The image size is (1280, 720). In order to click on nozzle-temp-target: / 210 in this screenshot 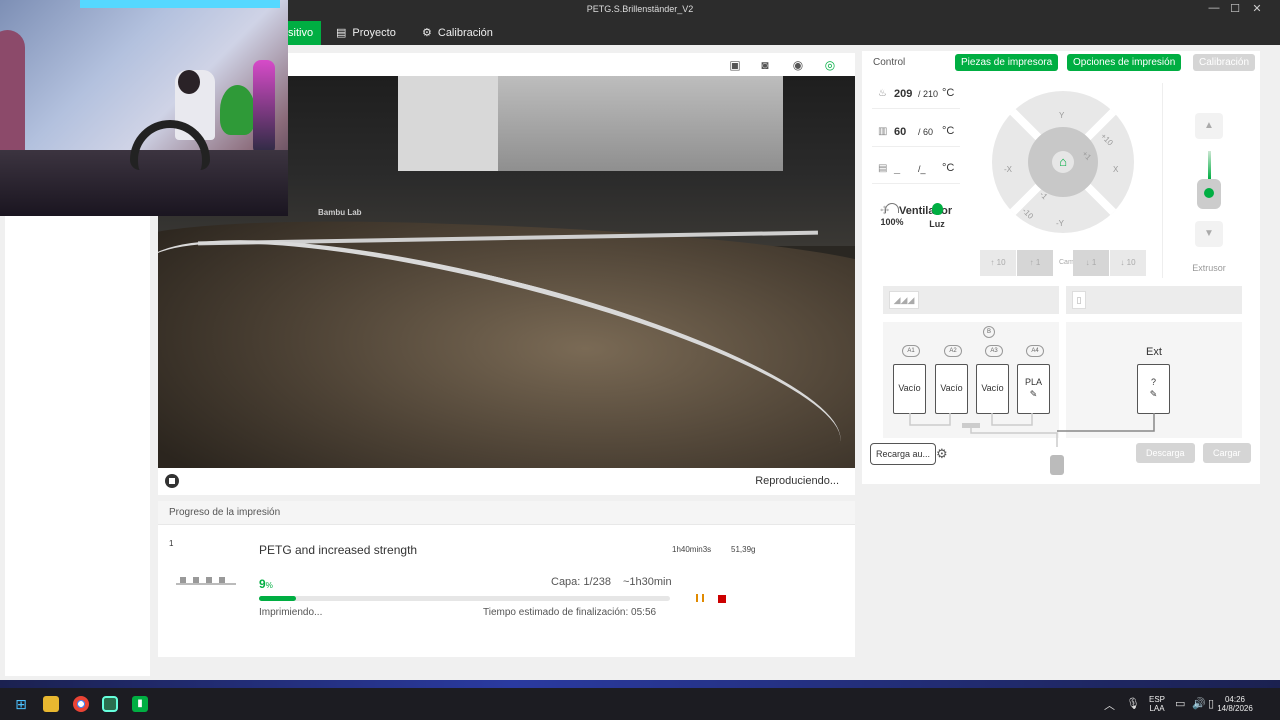, I will do `click(928, 94)`.